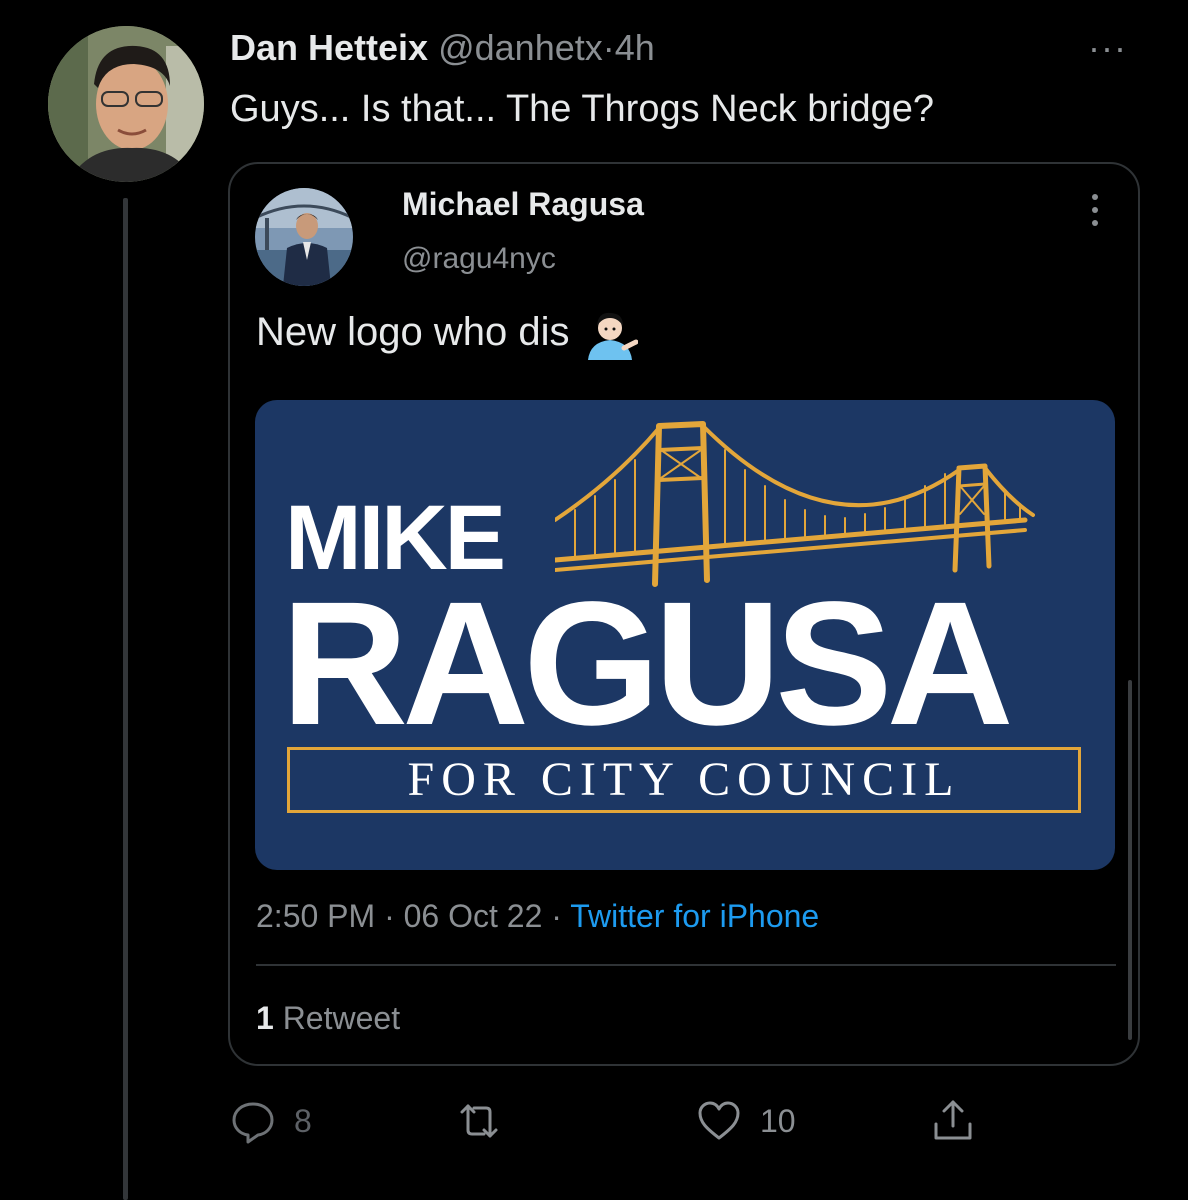 This screenshot has height=1200, width=1188. I want to click on share-icon, so click(953, 1120).